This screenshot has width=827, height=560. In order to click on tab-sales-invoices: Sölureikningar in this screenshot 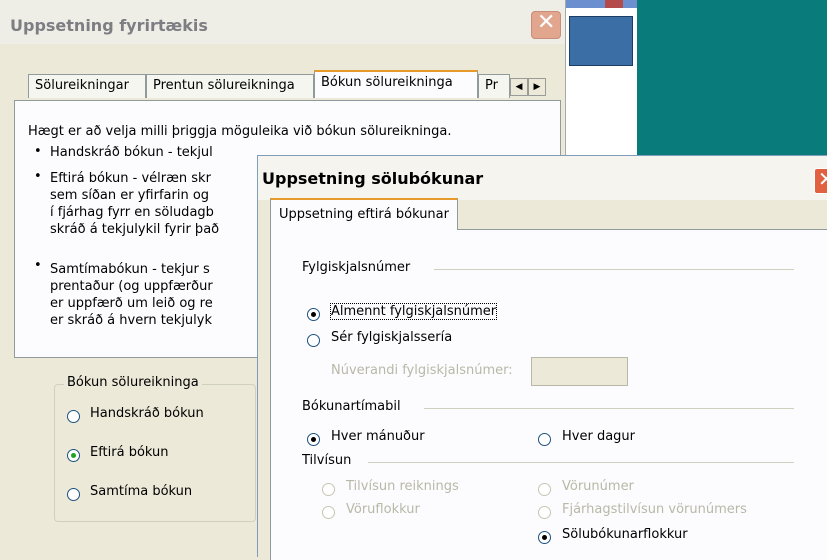, I will do `click(87, 86)`.